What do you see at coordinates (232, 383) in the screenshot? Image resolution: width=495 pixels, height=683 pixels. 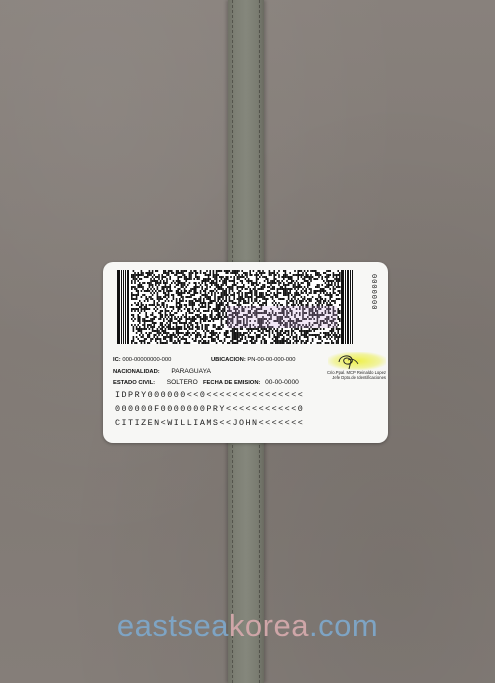 I see `fecha-emision-label: FECHA DE EMISION:` at bounding box center [232, 383].